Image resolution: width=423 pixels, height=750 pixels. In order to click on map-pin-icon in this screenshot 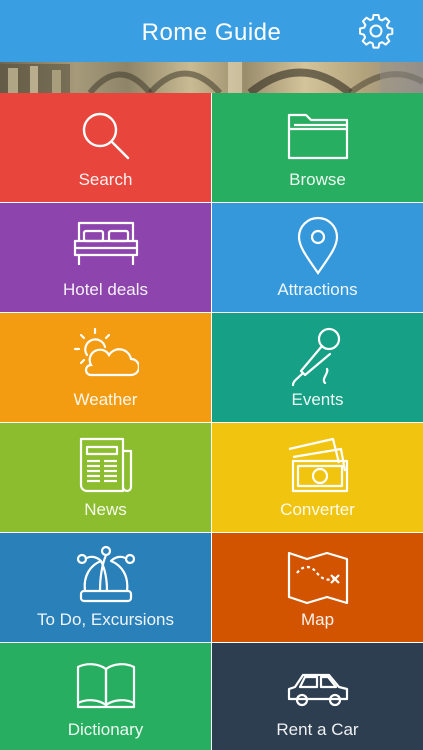, I will do `click(318, 246)`.